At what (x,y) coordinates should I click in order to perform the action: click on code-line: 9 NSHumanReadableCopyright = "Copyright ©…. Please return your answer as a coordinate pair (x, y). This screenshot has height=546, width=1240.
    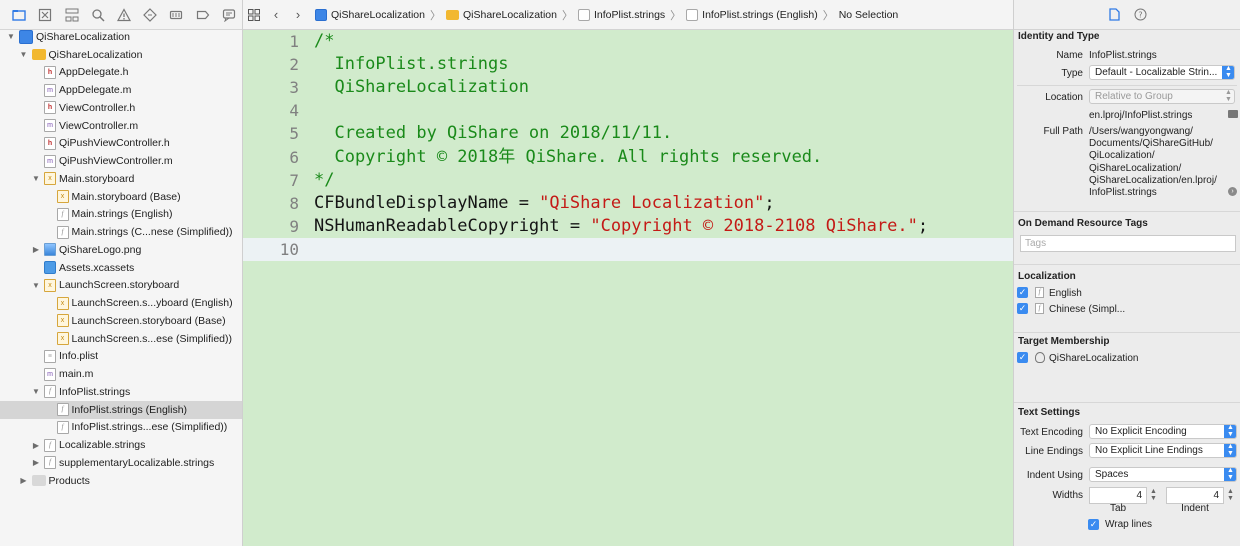
    Looking at the image, I should click on (628, 226).